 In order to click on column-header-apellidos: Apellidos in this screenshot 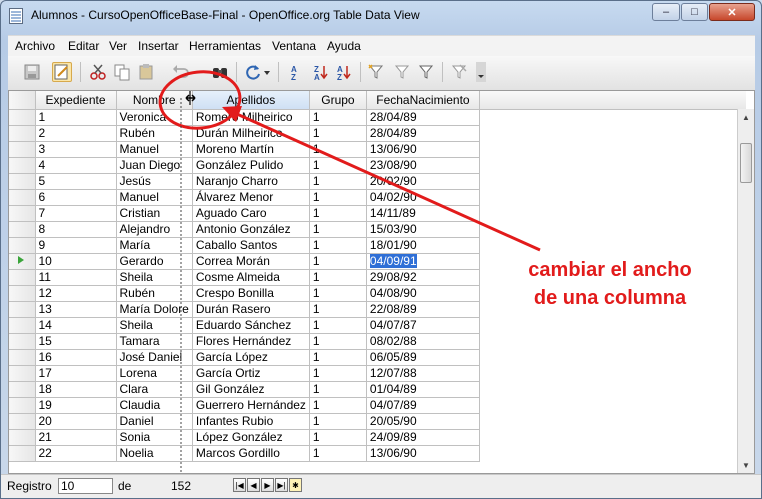, I will do `click(251, 100)`.